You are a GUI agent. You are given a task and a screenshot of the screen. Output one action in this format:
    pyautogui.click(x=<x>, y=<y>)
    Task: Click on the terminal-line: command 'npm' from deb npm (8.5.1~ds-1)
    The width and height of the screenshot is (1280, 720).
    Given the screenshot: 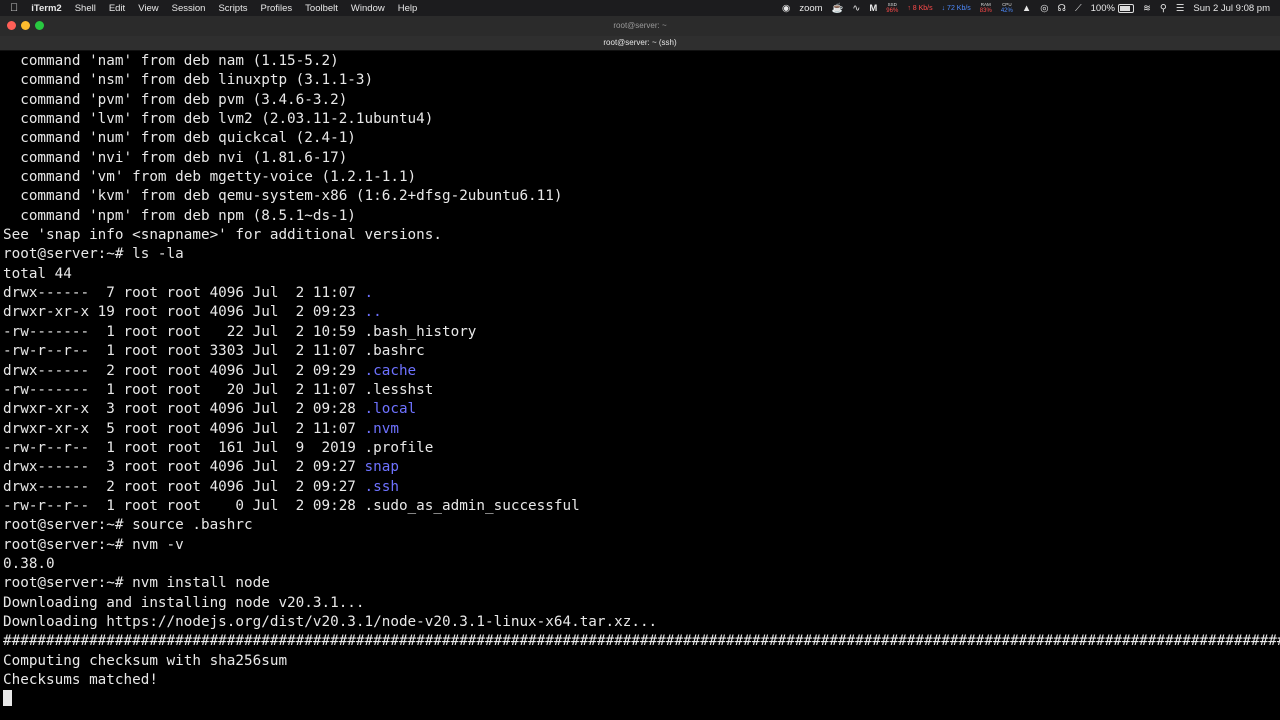 What is the action you would take?
    pyautogui.click(x=179, y=215)
    